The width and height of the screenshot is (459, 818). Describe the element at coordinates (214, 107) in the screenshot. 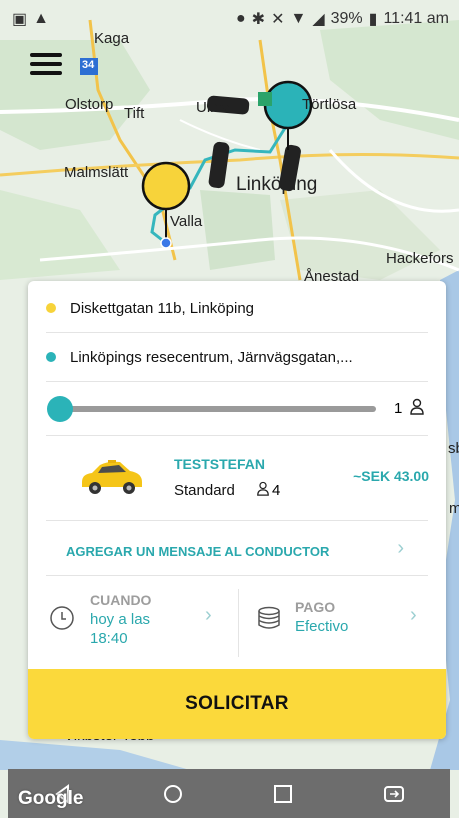

I see `map-label-ullevi: Ullevi` at that location.